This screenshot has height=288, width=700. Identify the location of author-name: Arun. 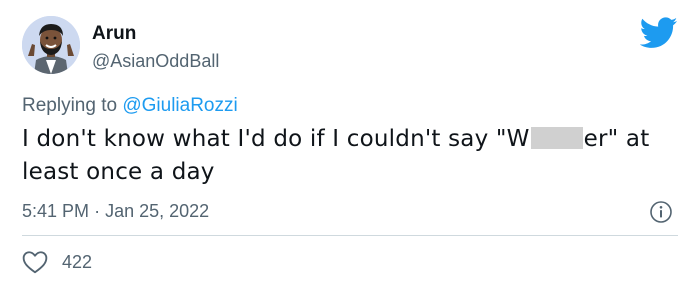
(114, 34).